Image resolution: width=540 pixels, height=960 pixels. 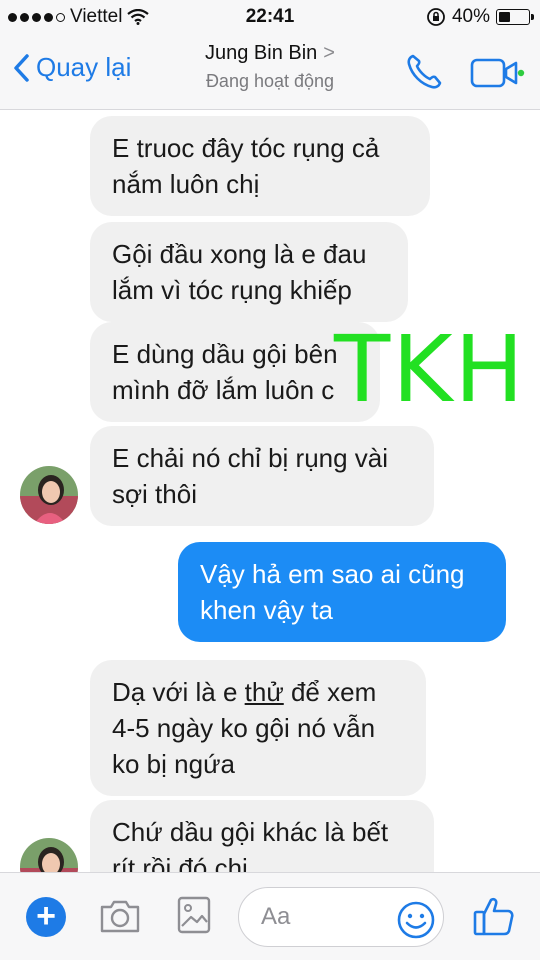 What do you see at coordinates (424, 72) in the screenshot?
I see `phone-icon` at bounding box center [424, 72].